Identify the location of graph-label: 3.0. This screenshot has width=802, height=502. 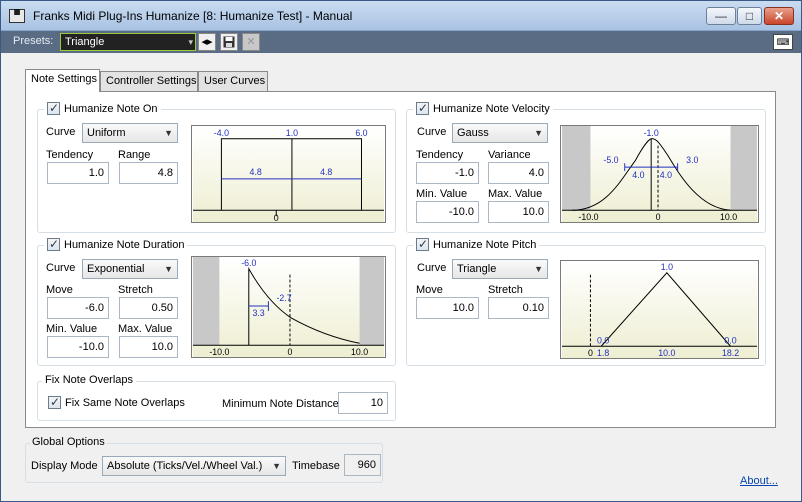
(692, 160).